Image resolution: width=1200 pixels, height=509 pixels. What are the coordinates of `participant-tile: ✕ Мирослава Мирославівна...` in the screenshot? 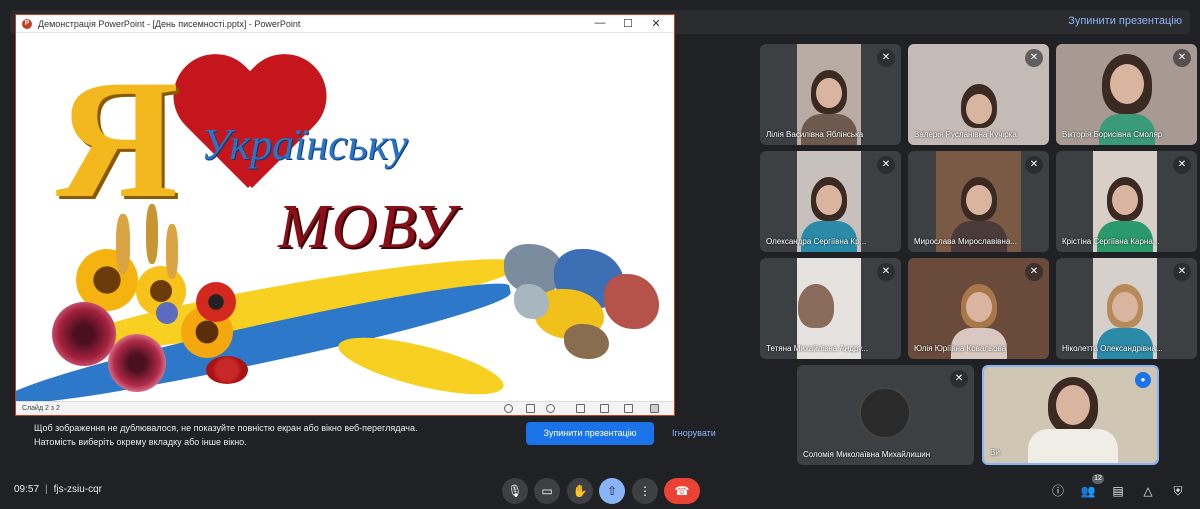 It's located at (978, 201).